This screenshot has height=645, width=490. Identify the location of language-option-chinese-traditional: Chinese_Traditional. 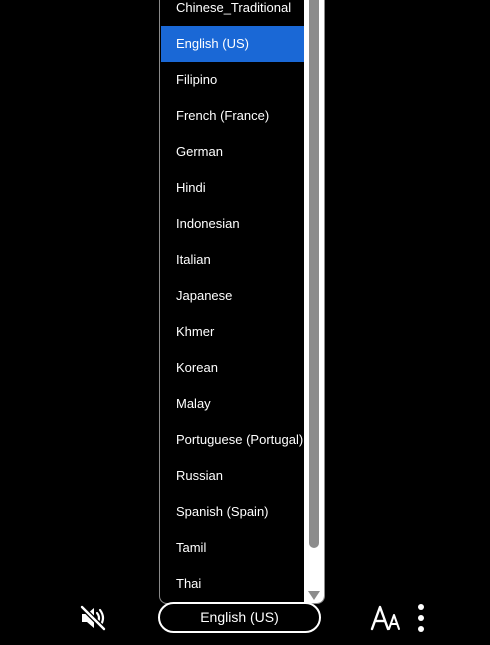
(233, 13).